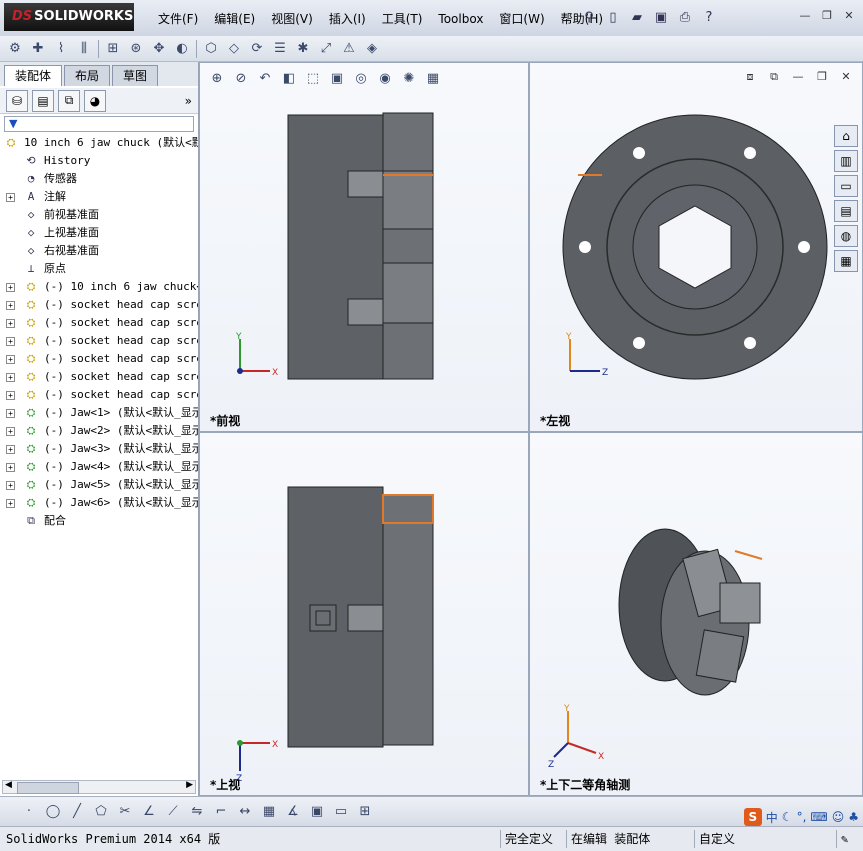 This screenshot has width=863, height=851. Describe the element at coordinates (99, 521) in the screenshot. I see `tree-item: ⧉ 配合` at that location.